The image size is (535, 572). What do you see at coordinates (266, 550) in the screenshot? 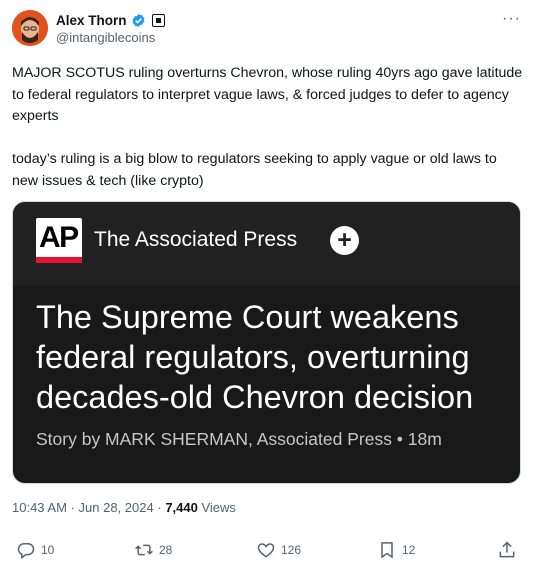
I see `heart-icon` at bounding box center [266, 550].